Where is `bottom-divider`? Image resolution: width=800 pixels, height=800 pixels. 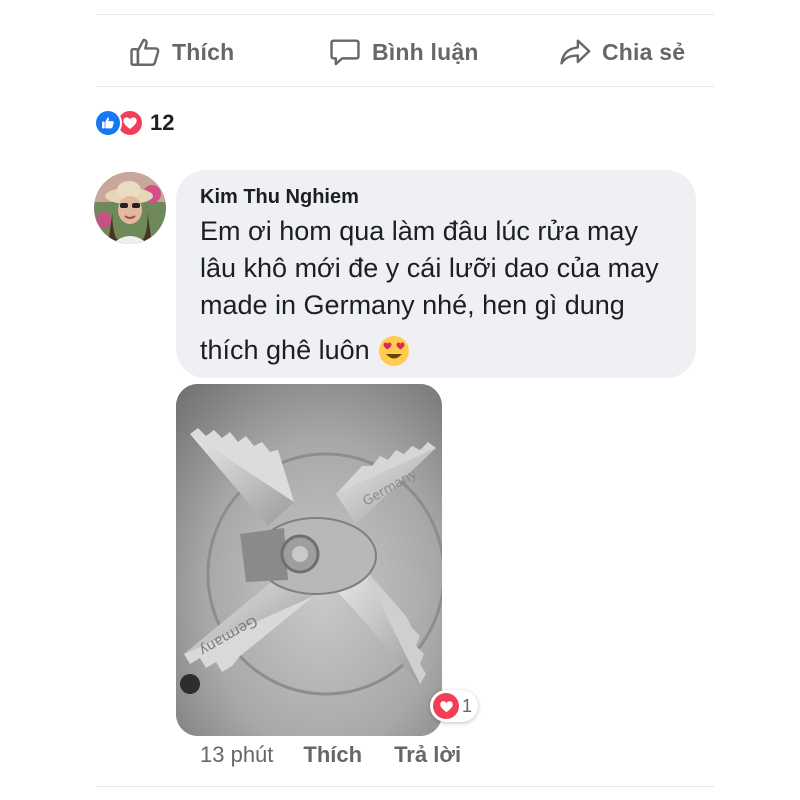
bottom-divider is located at coordinates (405, 786).